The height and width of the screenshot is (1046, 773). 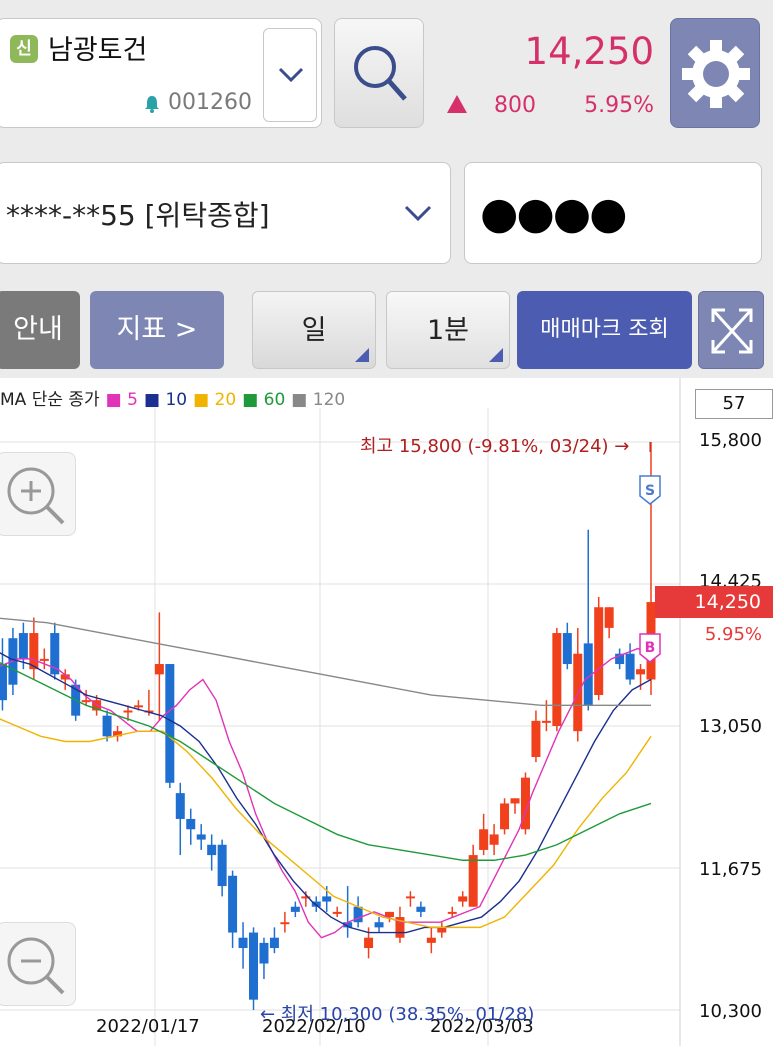 I want to click on period-label: 일, so click(x=314, y=330).